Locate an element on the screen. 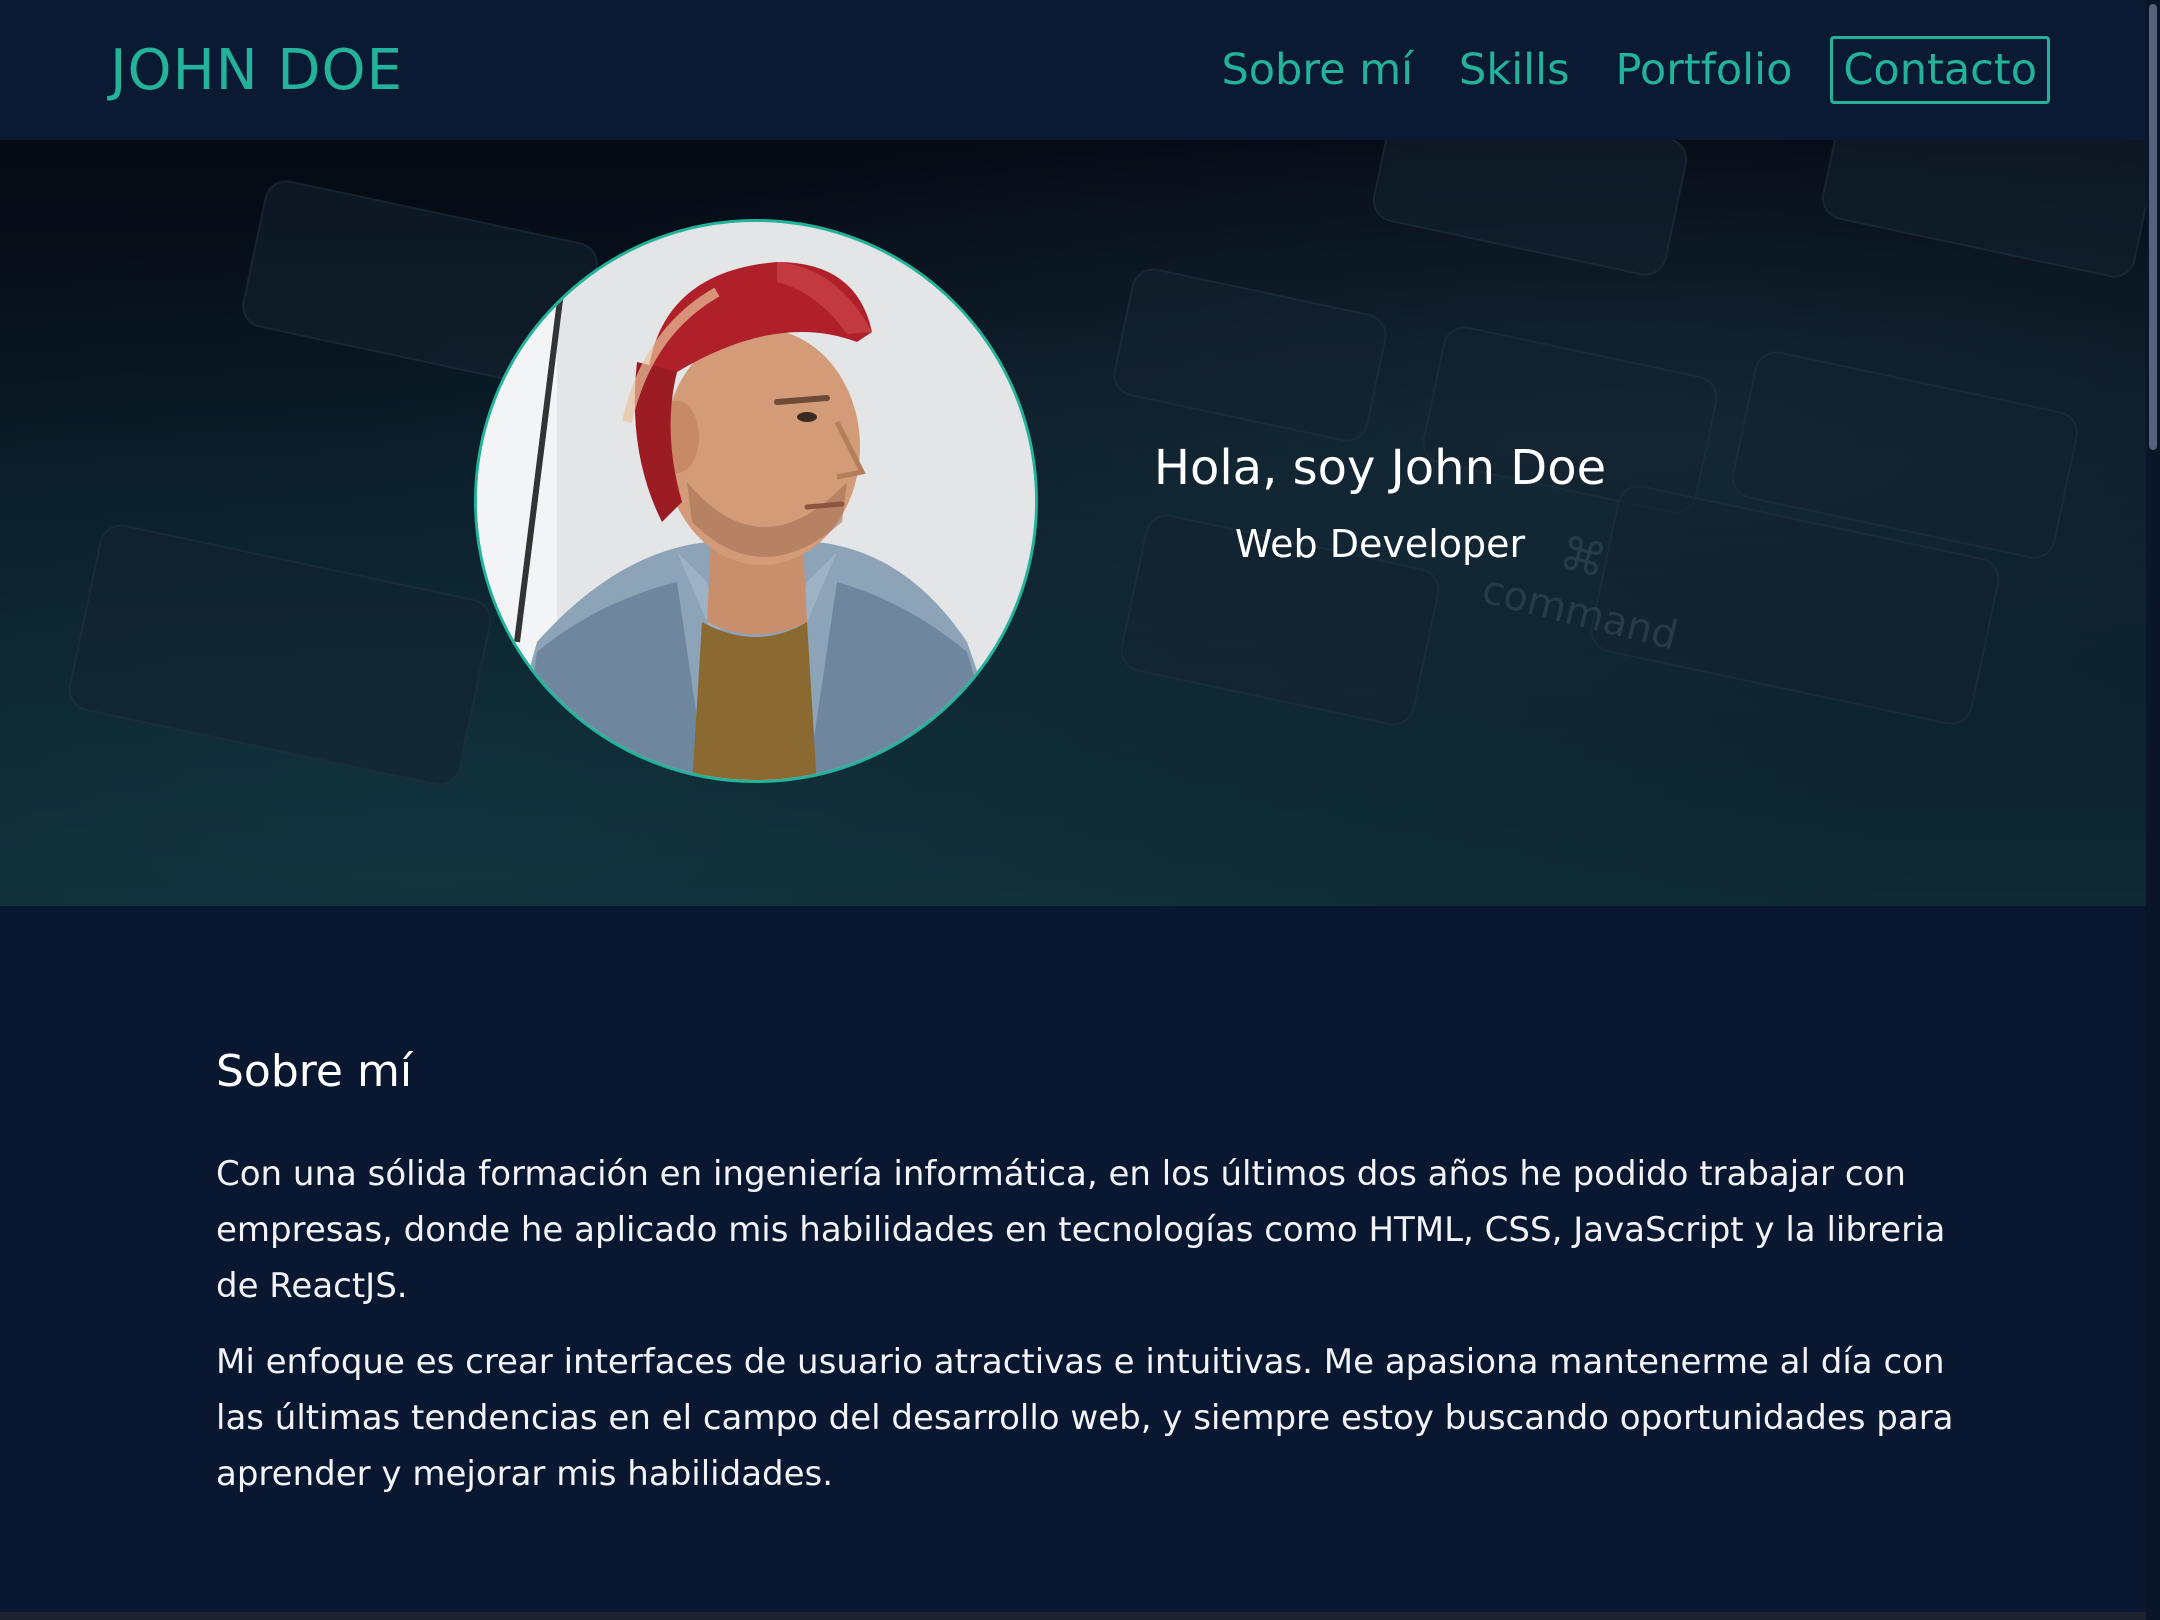 This screenshot has width=2160, height=1620. nav-link-sobre-mi: Sobre mí is located at coordinates (1317, 70).